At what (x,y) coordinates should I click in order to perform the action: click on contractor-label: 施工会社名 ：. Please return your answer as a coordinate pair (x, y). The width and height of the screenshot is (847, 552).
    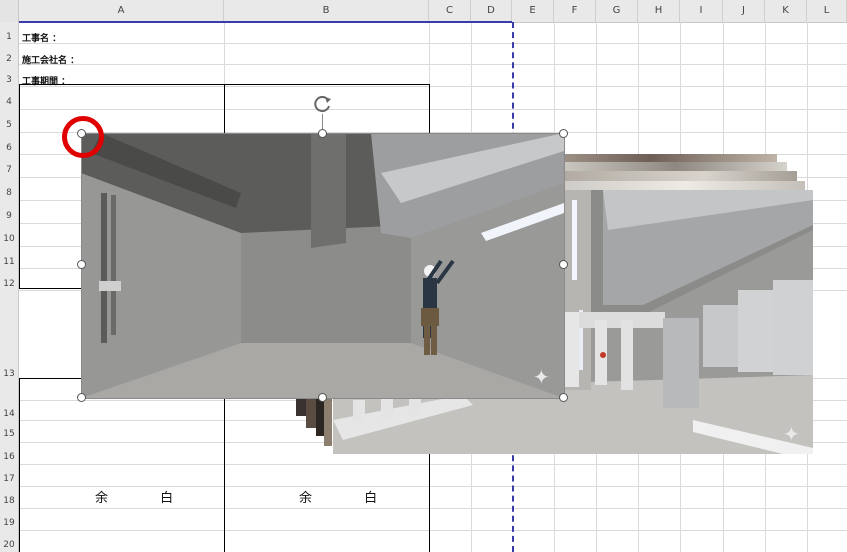
    Looking at the image, I should click on (51, 61).